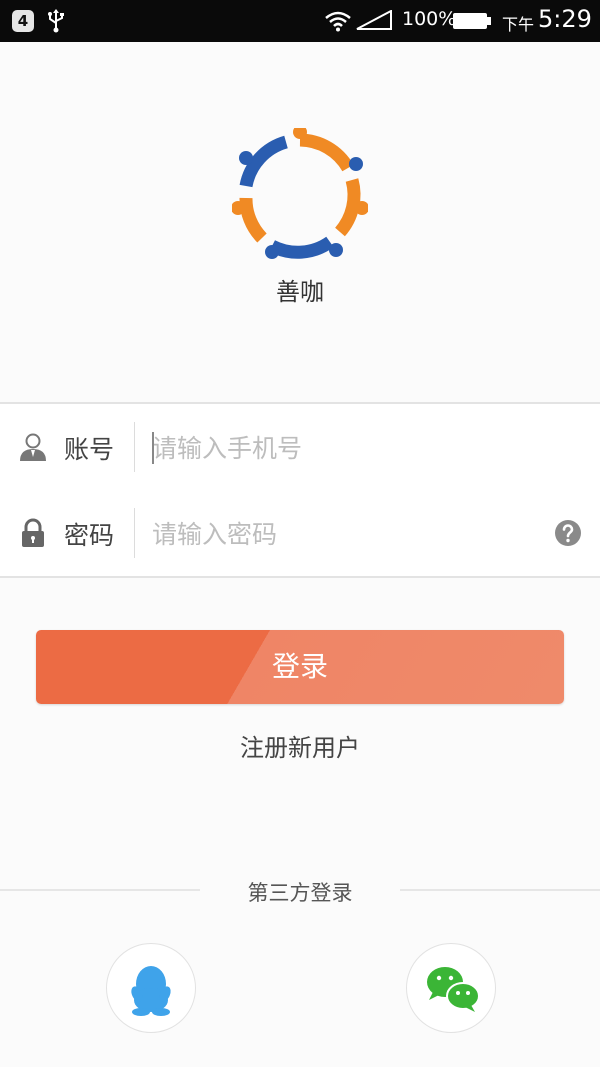 This screenshot has height=1067, width=600. What do you see at coordinates (374, 20) in the screenshot?
I see `signal-icon` at bounding box center [374, 20].